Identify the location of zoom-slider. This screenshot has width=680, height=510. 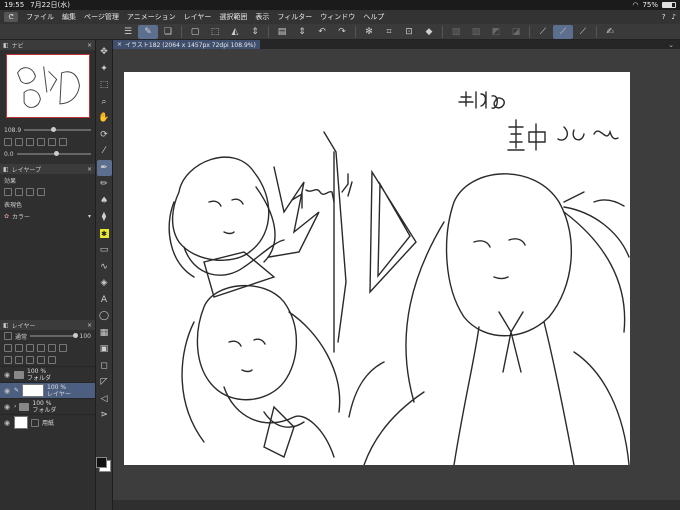
(57, 129).